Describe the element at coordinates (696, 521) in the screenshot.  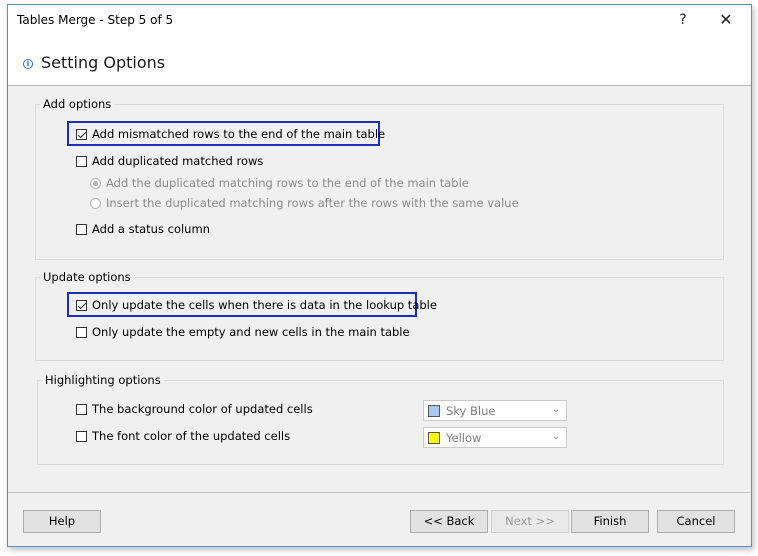
I see `cancel-button: Cancel` at that location.